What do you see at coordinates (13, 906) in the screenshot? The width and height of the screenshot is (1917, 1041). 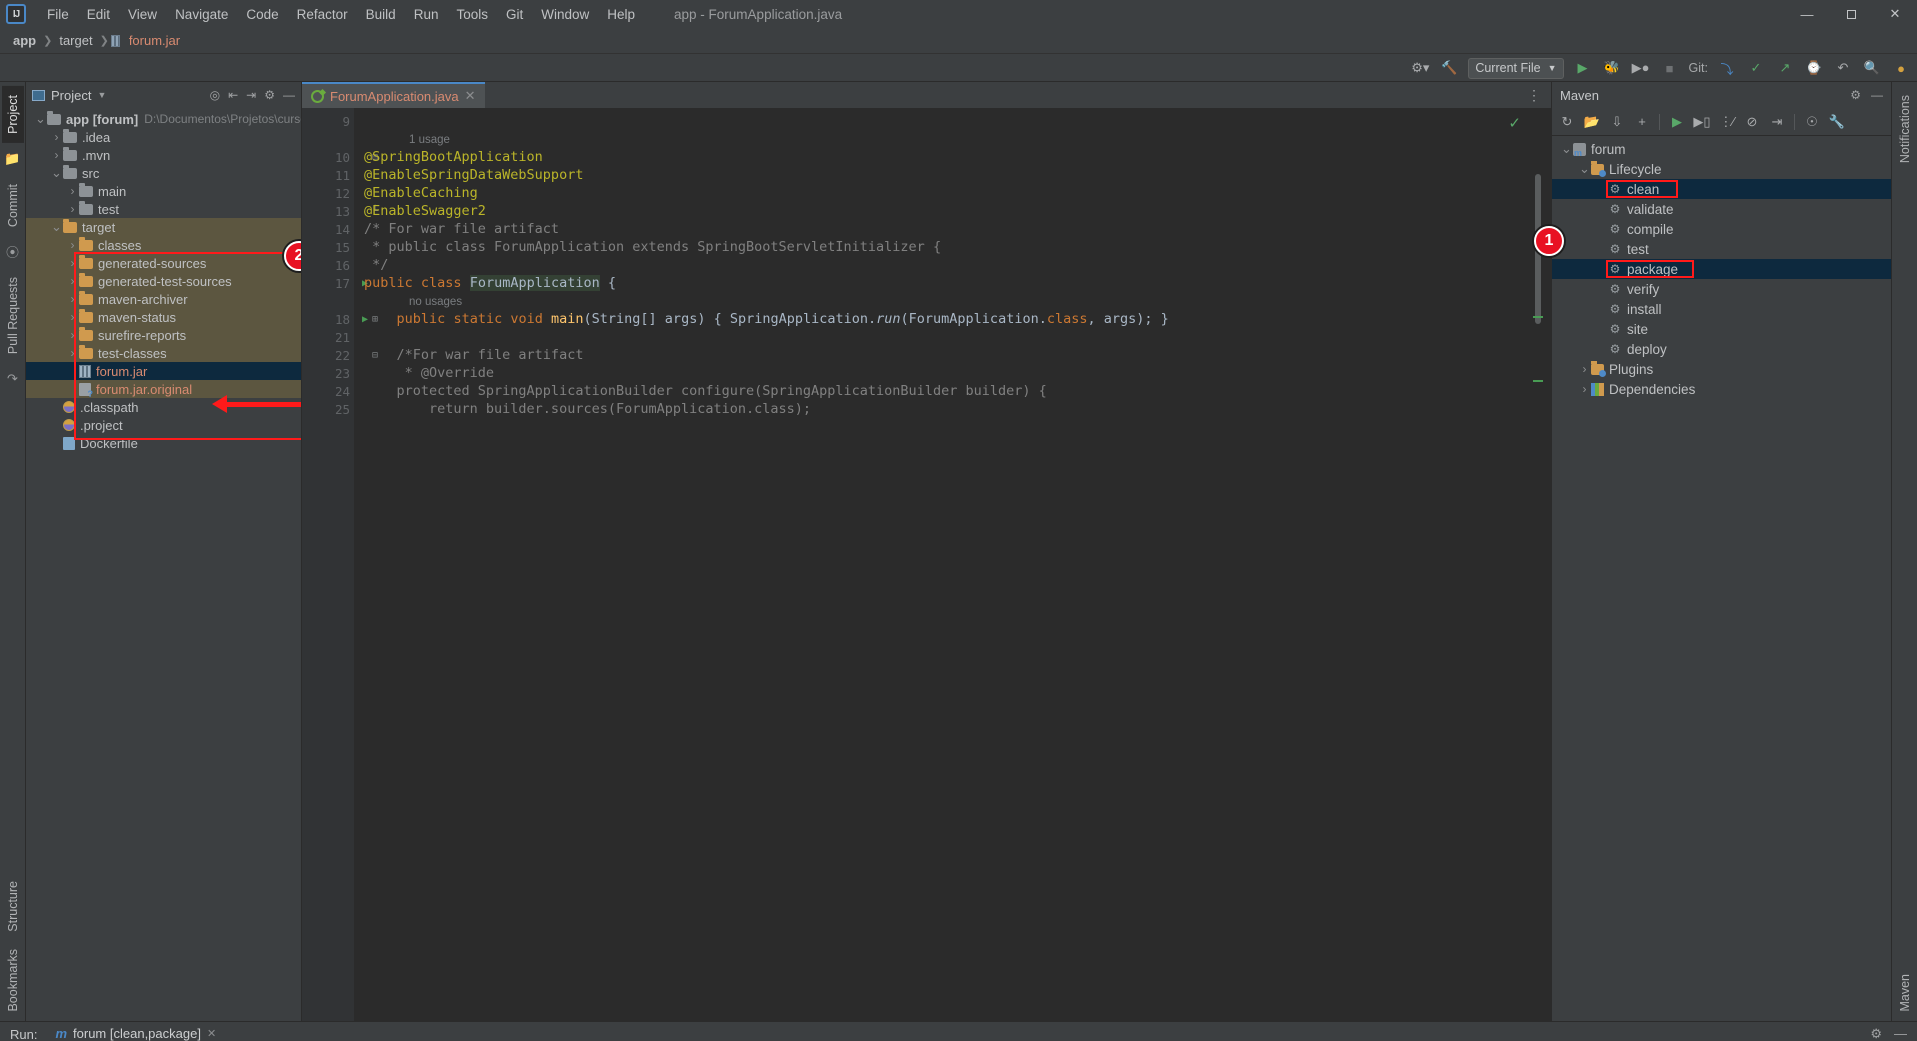 I see `tool-tab-structure: Structure` at bounding box center [13, 906].